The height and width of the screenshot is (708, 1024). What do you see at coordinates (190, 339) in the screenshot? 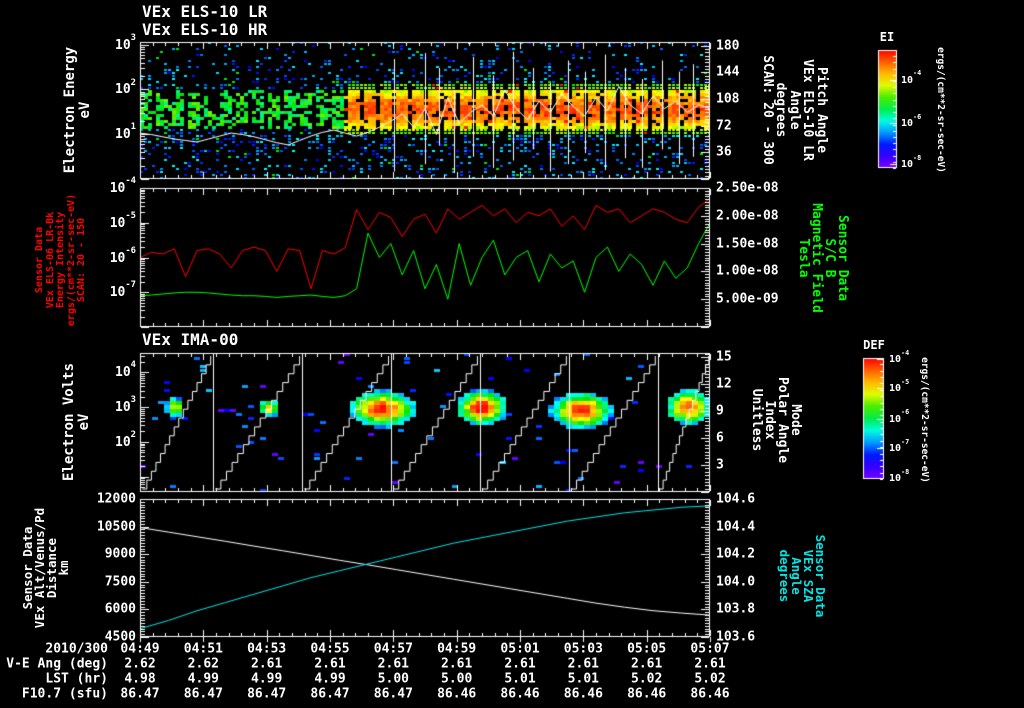
I see `panel3-title: VEx IMA-00` at bounding box center [190, 339].